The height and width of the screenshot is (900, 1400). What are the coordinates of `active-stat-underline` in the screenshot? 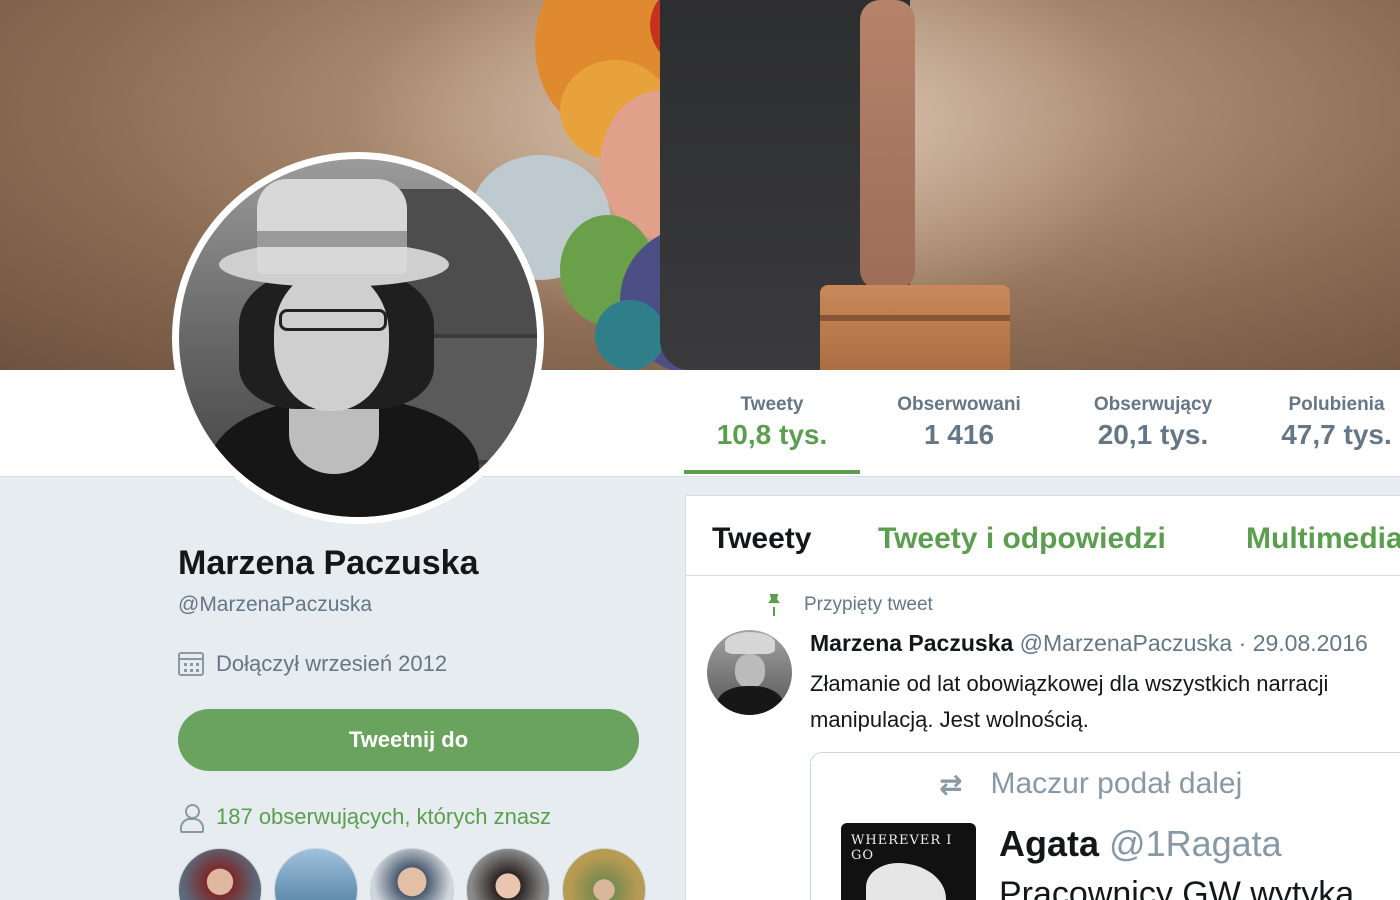 It's located at (772, 472).